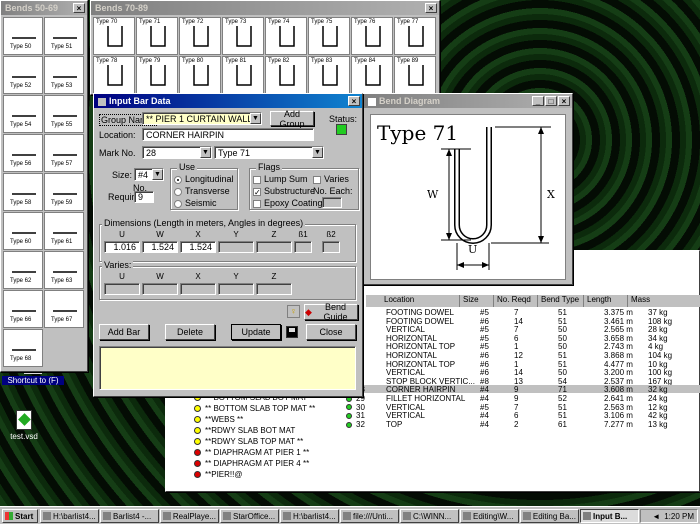  Describe the element at coordinates (23, 114) in the screenshot. I see `bend-thumb: Type 54` at that location.